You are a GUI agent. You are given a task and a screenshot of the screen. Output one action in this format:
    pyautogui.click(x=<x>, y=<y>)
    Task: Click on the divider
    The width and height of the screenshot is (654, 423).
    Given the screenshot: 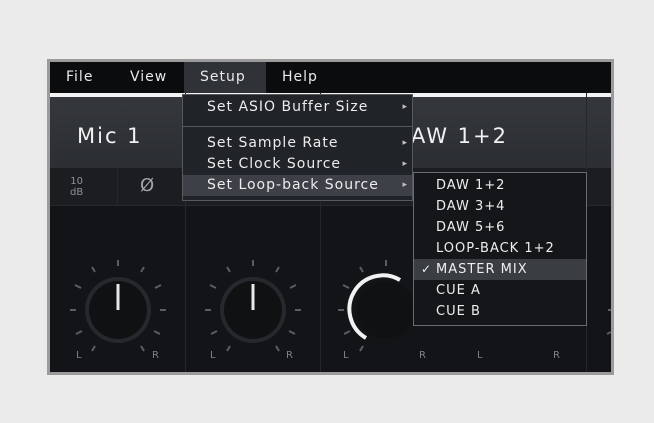 What is the action you would take?
    pyautogui.click(x=117, y=187)
    